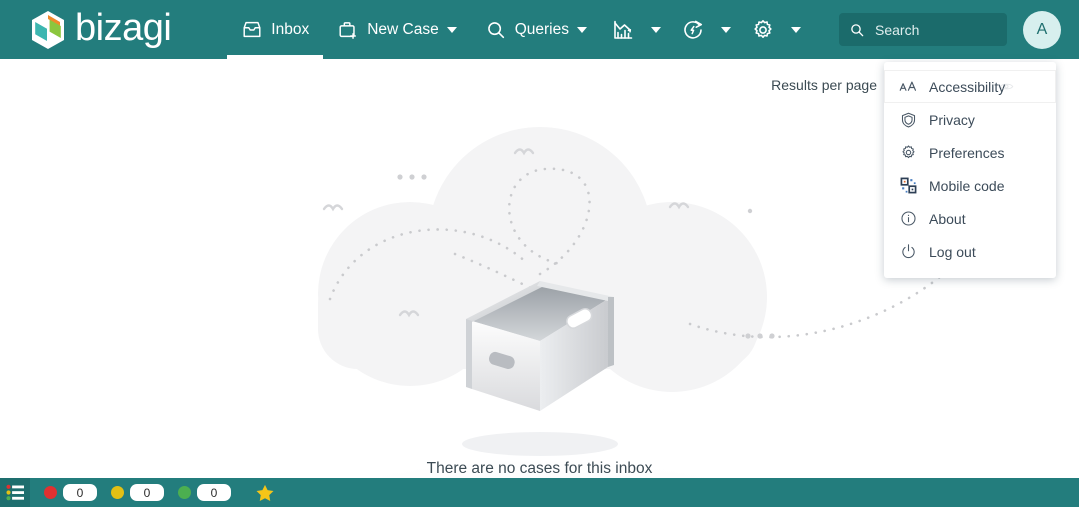 The image size is (1079, 507). I want to click on status-count-at-risk: 0, so click(147, 492).